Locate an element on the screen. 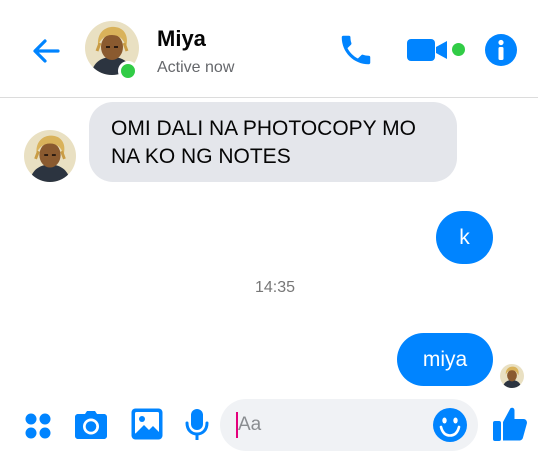 The width and height of the screenshot is (538, 456). info-icon is located at coordinates (501, 50).